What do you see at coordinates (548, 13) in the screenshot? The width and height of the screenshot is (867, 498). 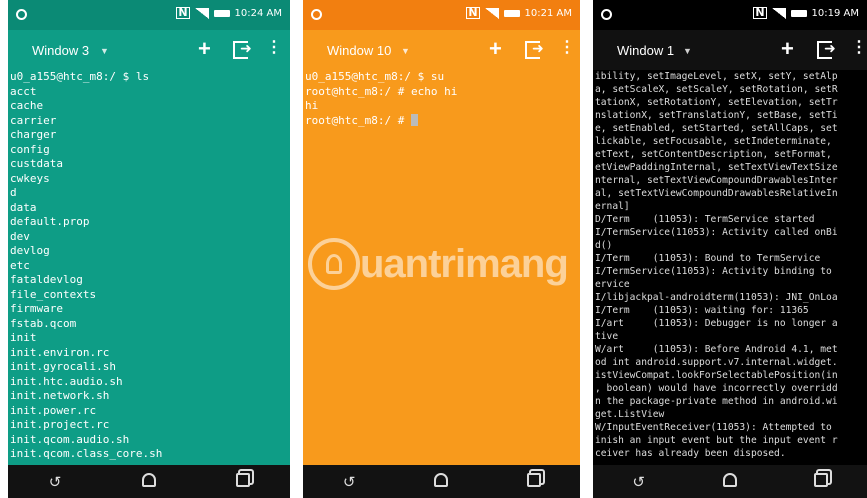 I see `status-time: 10:21 AM` at bounding box center [548, 13].